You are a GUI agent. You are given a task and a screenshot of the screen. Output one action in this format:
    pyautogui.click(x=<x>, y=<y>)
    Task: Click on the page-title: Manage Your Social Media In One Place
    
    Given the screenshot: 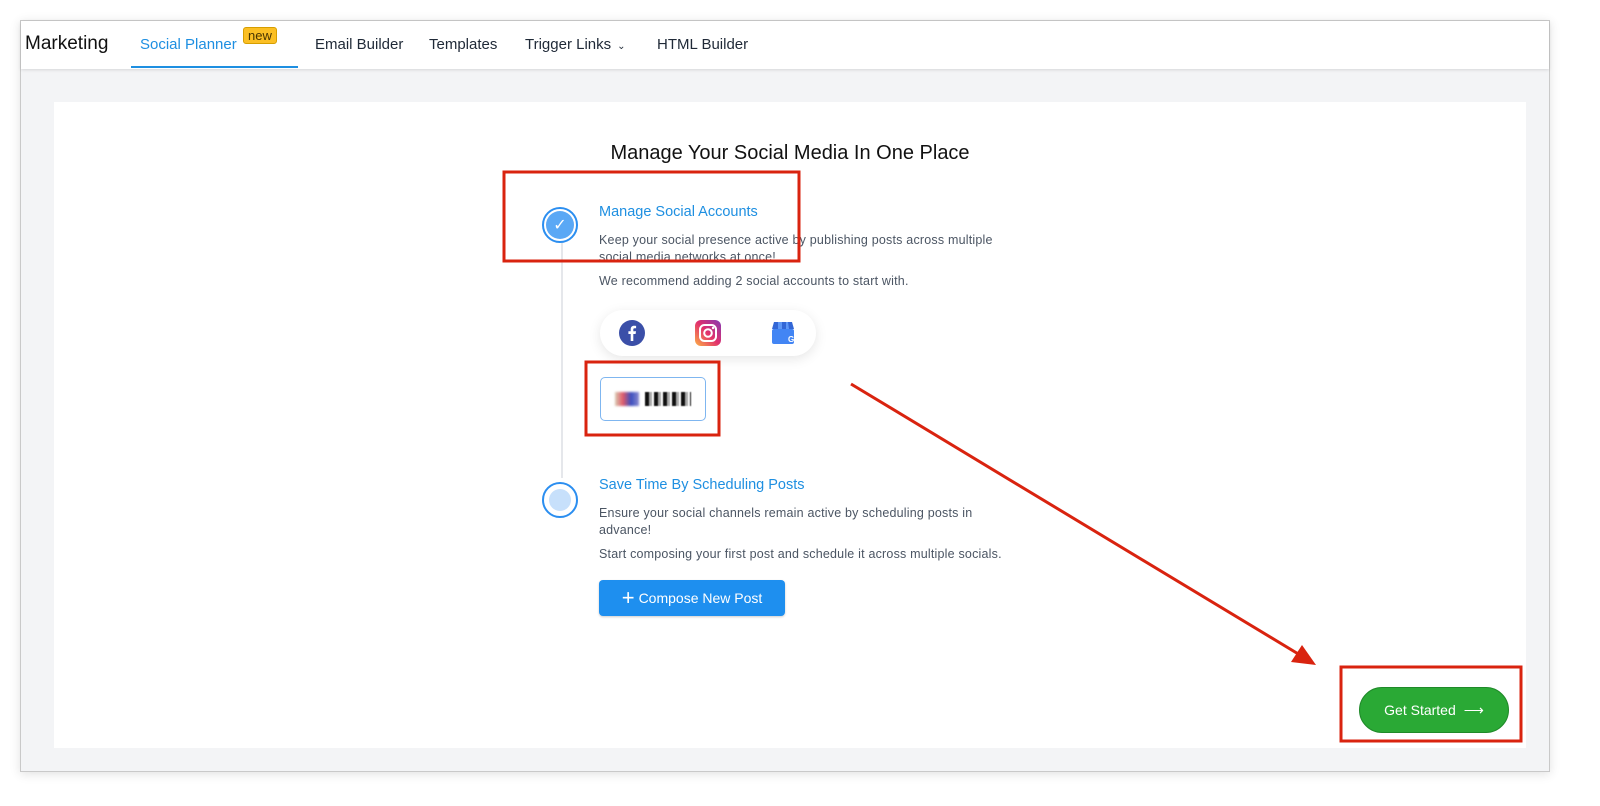 What is the action you would take?
    pyautogui.click(x=790, y=153)
    